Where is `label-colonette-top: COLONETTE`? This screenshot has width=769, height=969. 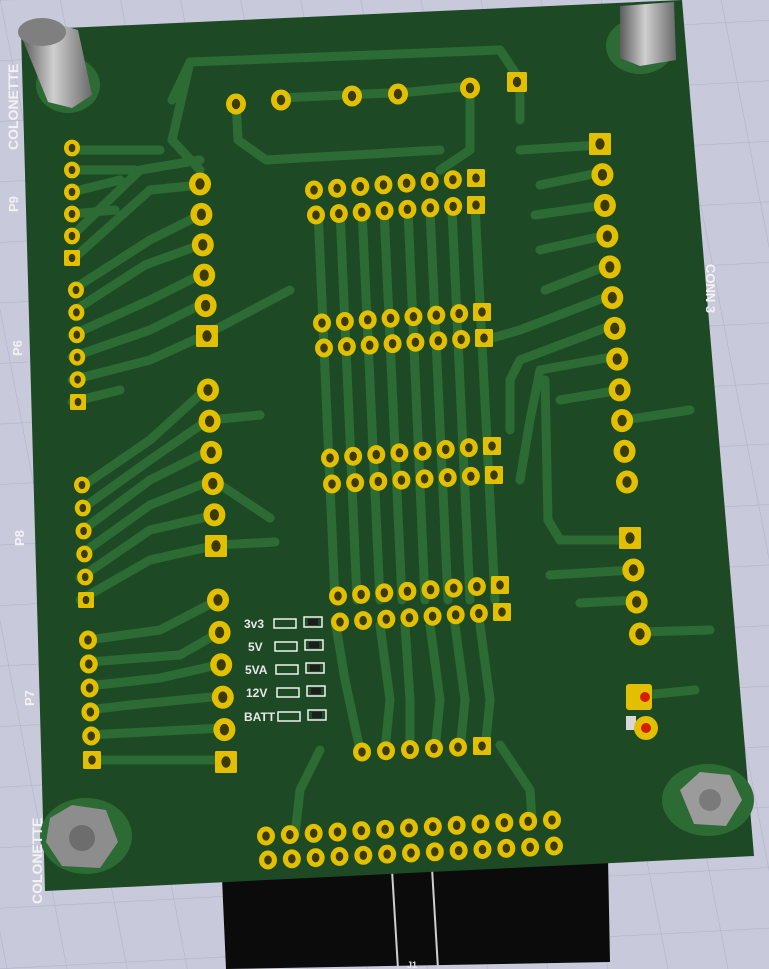 label-colonette-top: COLONETTE is located at coordinates (13, 107).